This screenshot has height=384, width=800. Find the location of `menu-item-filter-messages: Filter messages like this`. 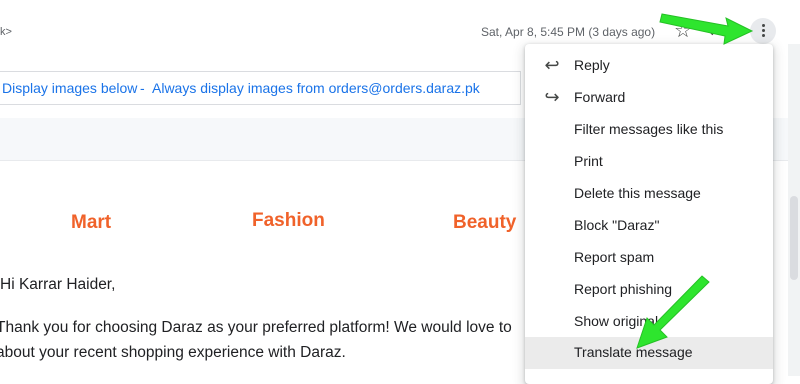

menu-item-filter-messages: Filter messages like this is located at coordinates (649, 130).